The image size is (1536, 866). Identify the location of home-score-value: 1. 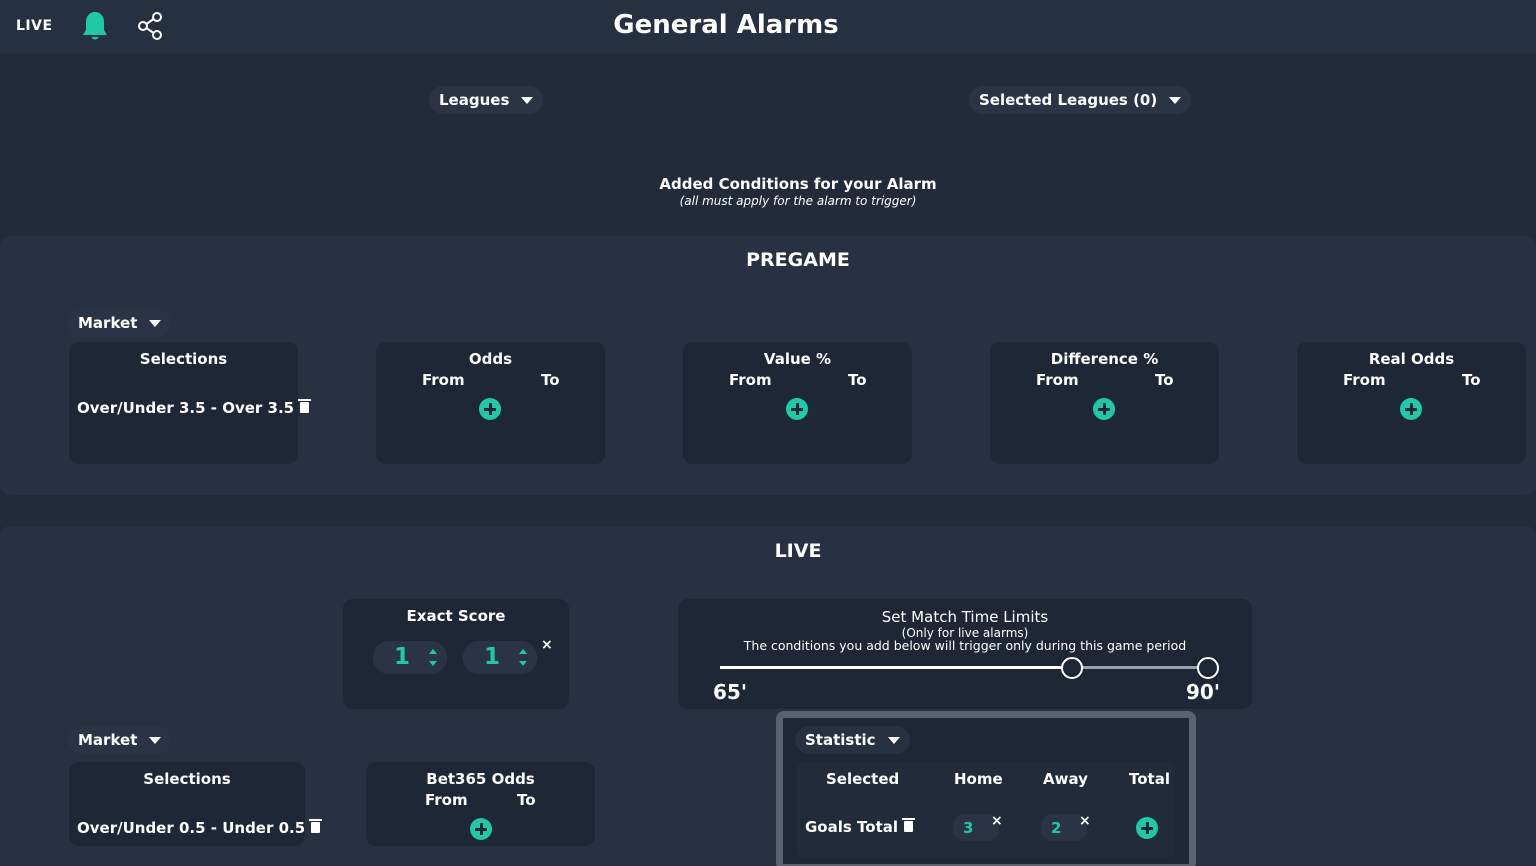
(401, 657).